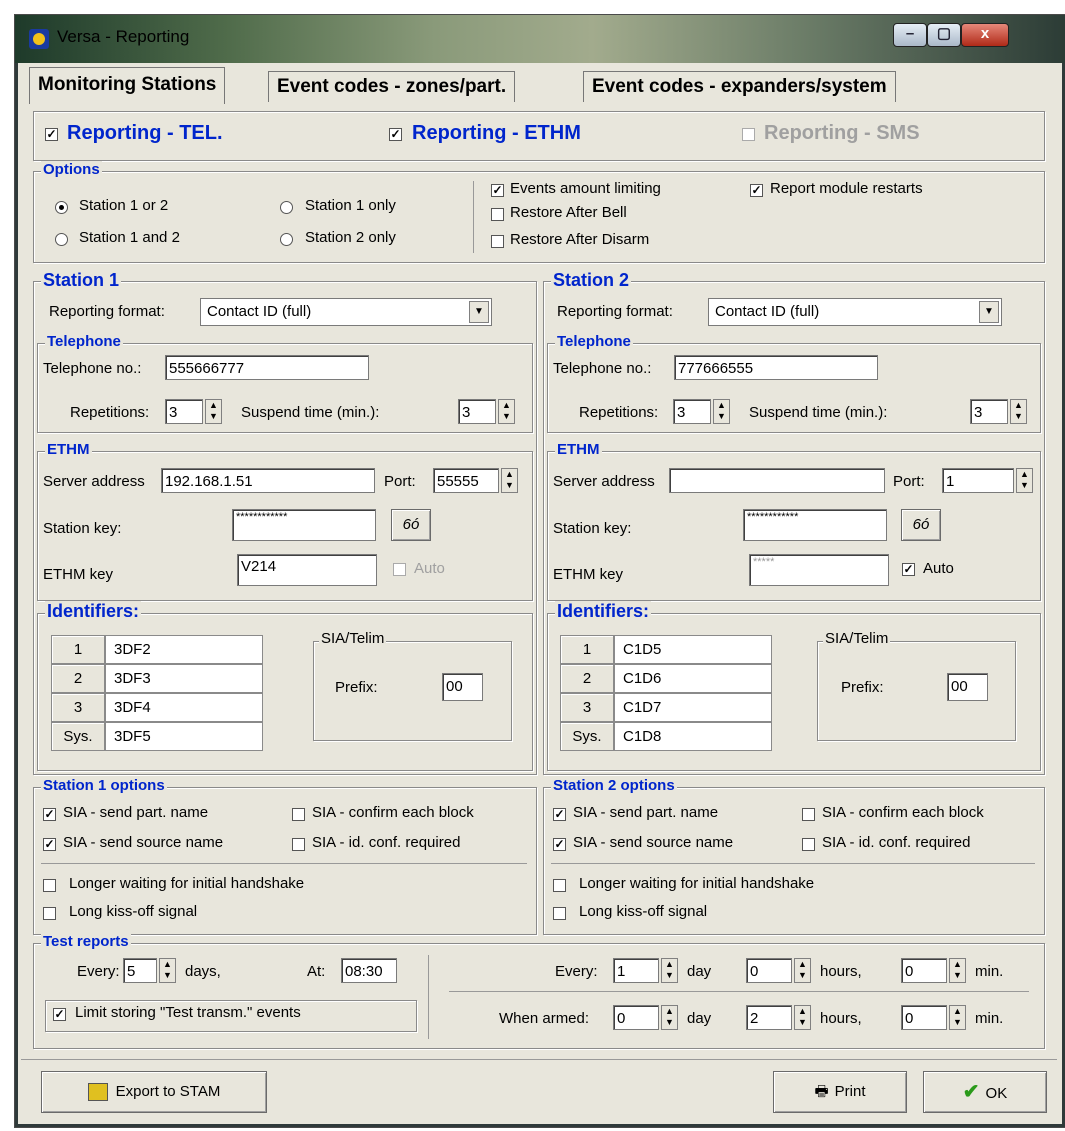 The width and height of the screenshot is (1065, 1131). Describe the element at coordinates (985, 35) in the screenshot. I see `close-button: x` at that location.